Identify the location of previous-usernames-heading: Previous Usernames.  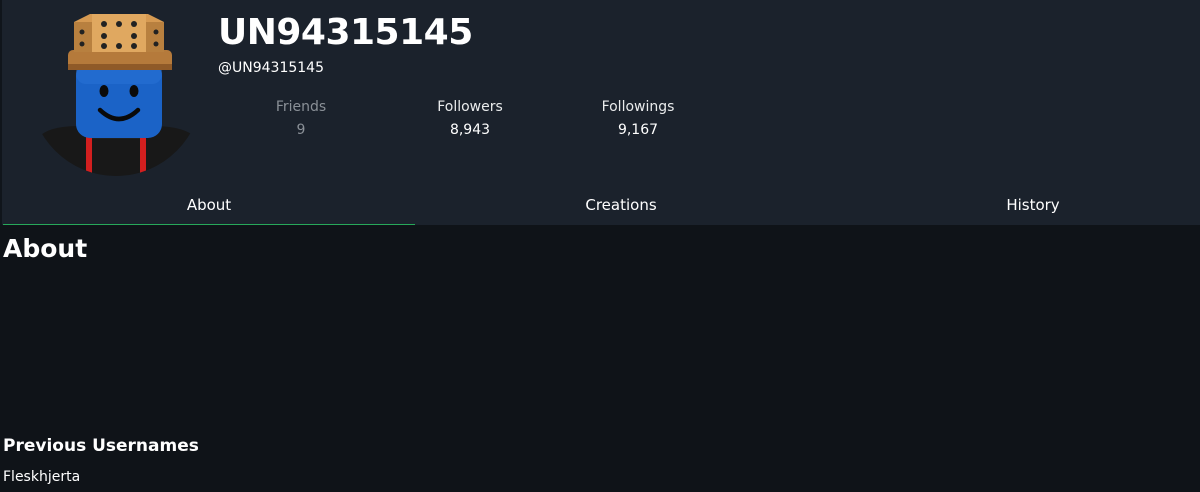
(101, 446).